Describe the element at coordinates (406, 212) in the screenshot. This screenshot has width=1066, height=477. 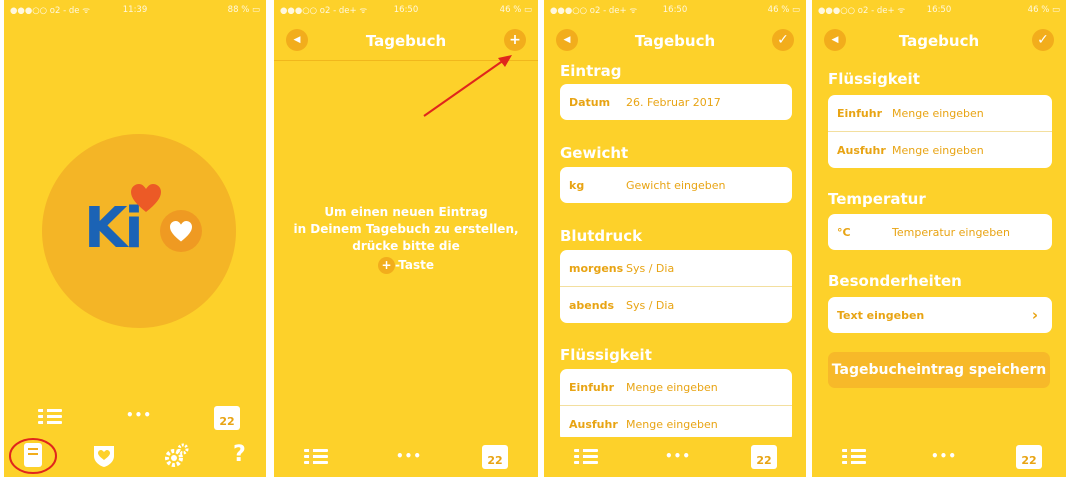
I see `empty-message-line: Um einen neuen Eintrag` at that location.